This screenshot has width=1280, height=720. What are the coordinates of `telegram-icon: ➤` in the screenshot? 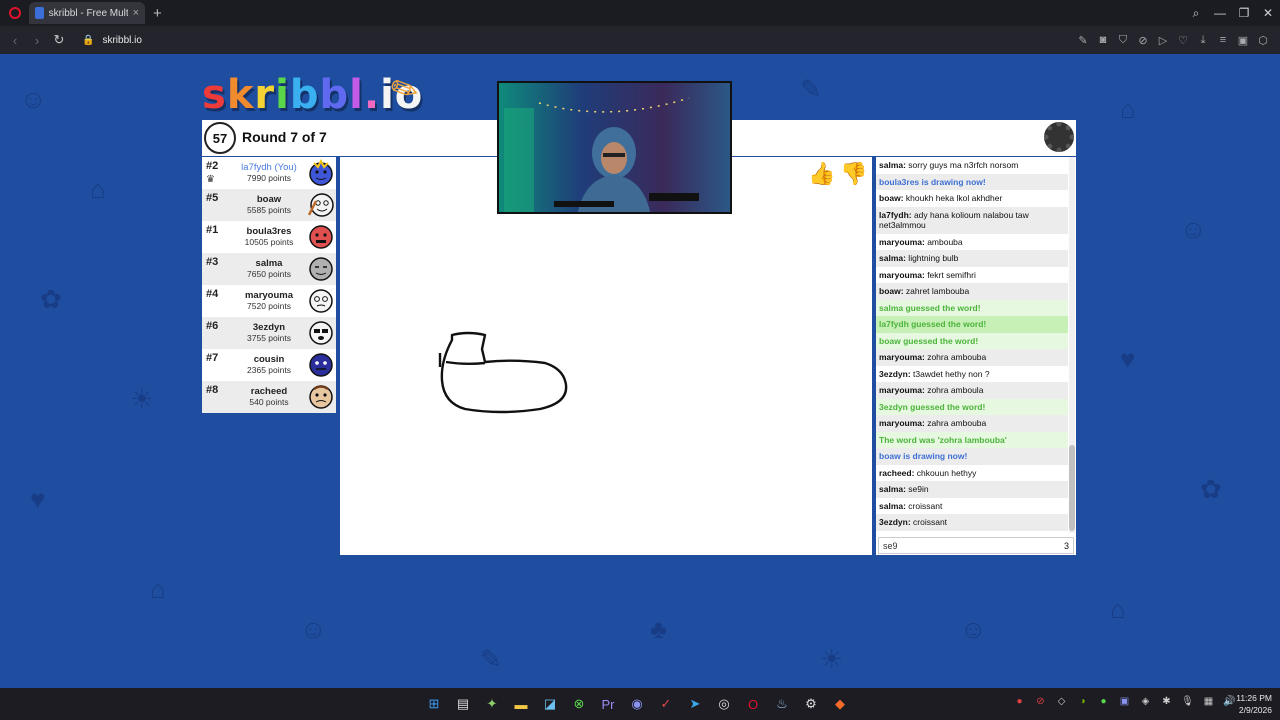 It's located at (695, 704).